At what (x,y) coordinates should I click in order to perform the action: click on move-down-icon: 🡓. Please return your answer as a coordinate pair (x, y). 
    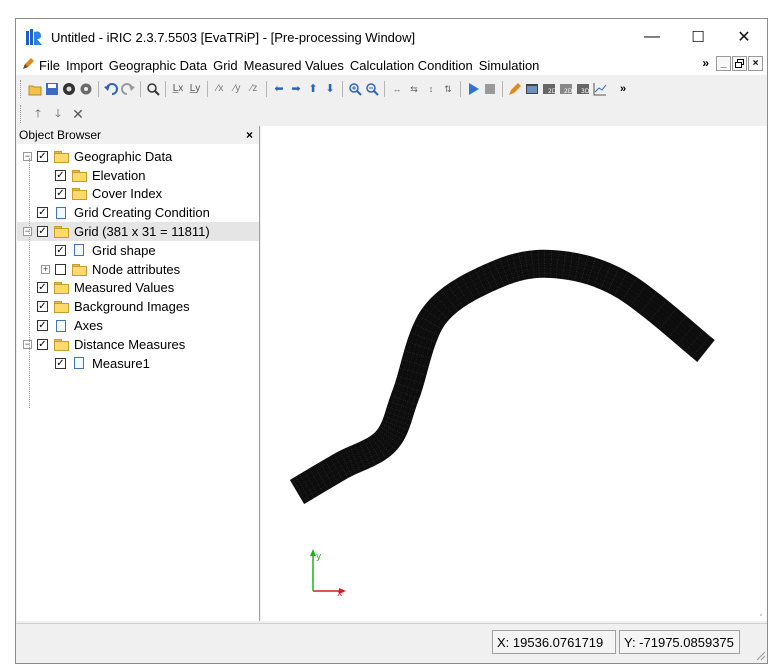
    Looking at the image, I should click on (58, 114).